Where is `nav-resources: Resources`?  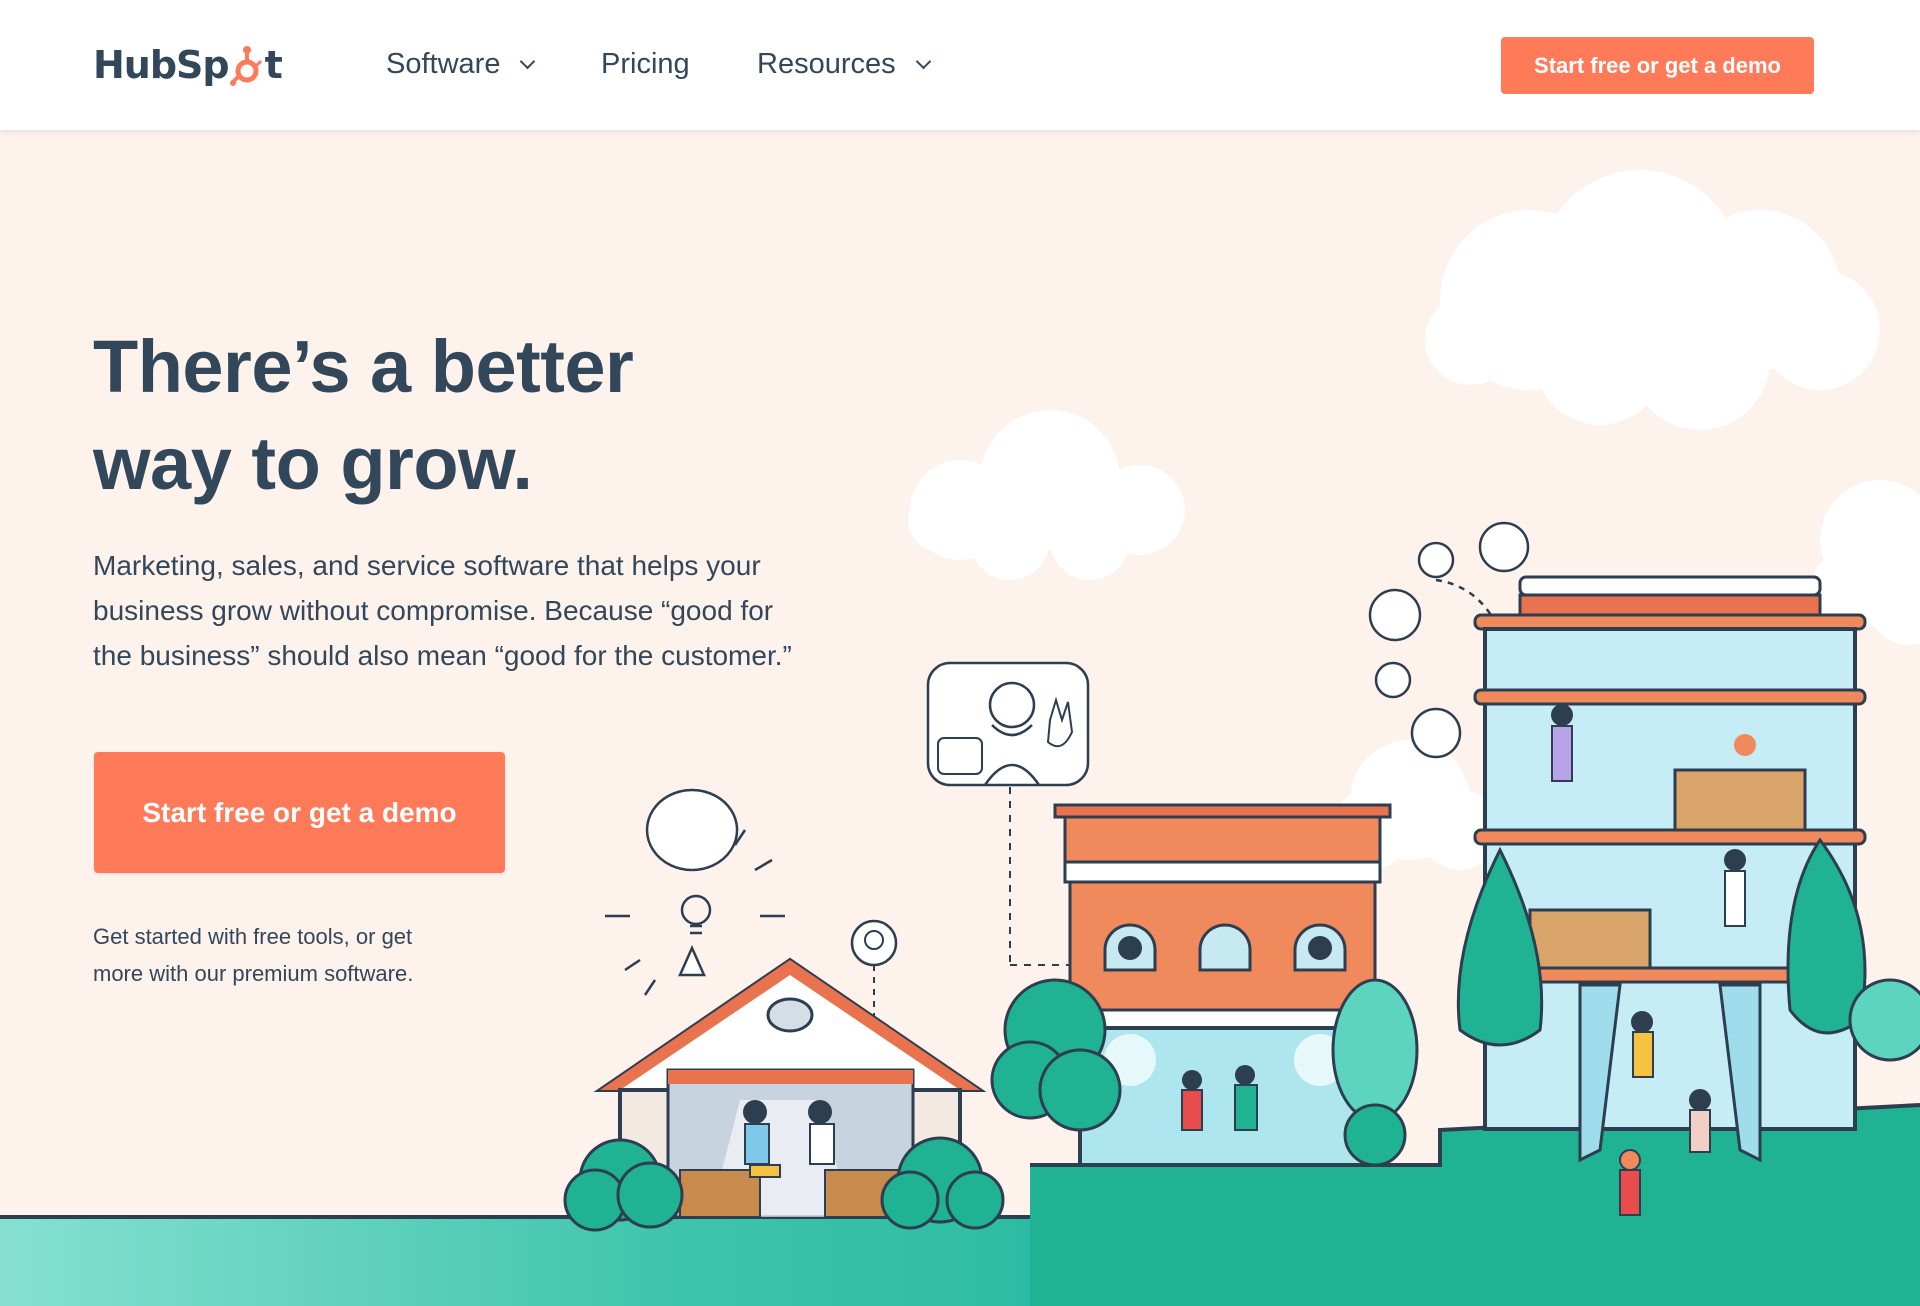
nav-resources: Resources is located at coordinates (844, 64).